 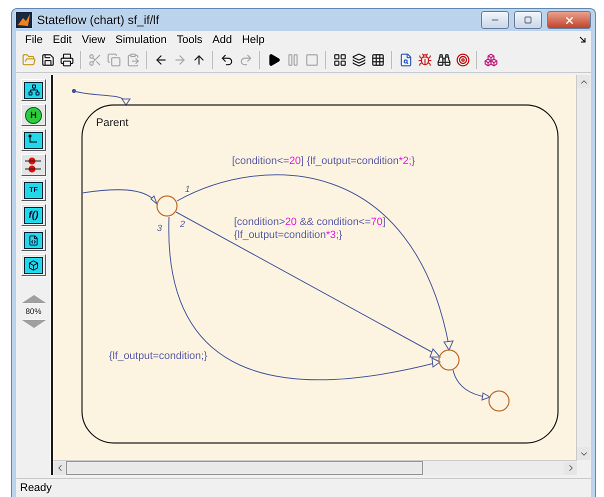 I want to click on maximize-icon, so click(x=528, y=20).